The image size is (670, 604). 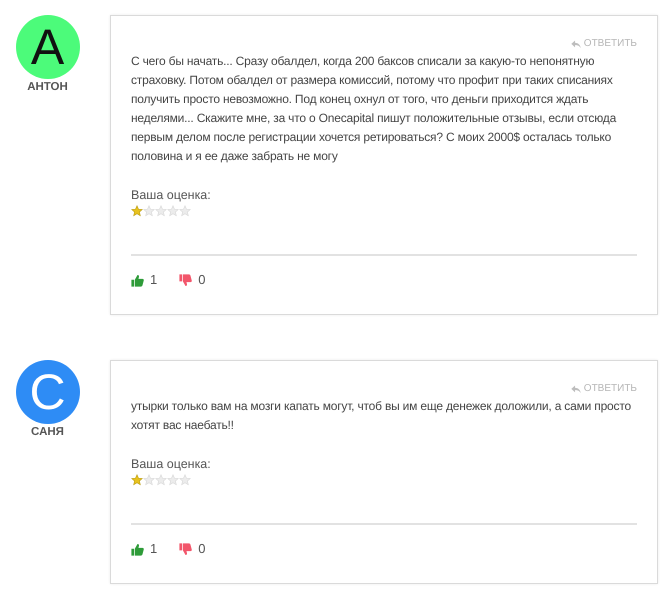 I want to click on comment-text: утырки только вам на мозги капать могут, чтоб вы им еще денежек доложили, а сами просто хотят вас наебать!!, so click(x=381, y=416).